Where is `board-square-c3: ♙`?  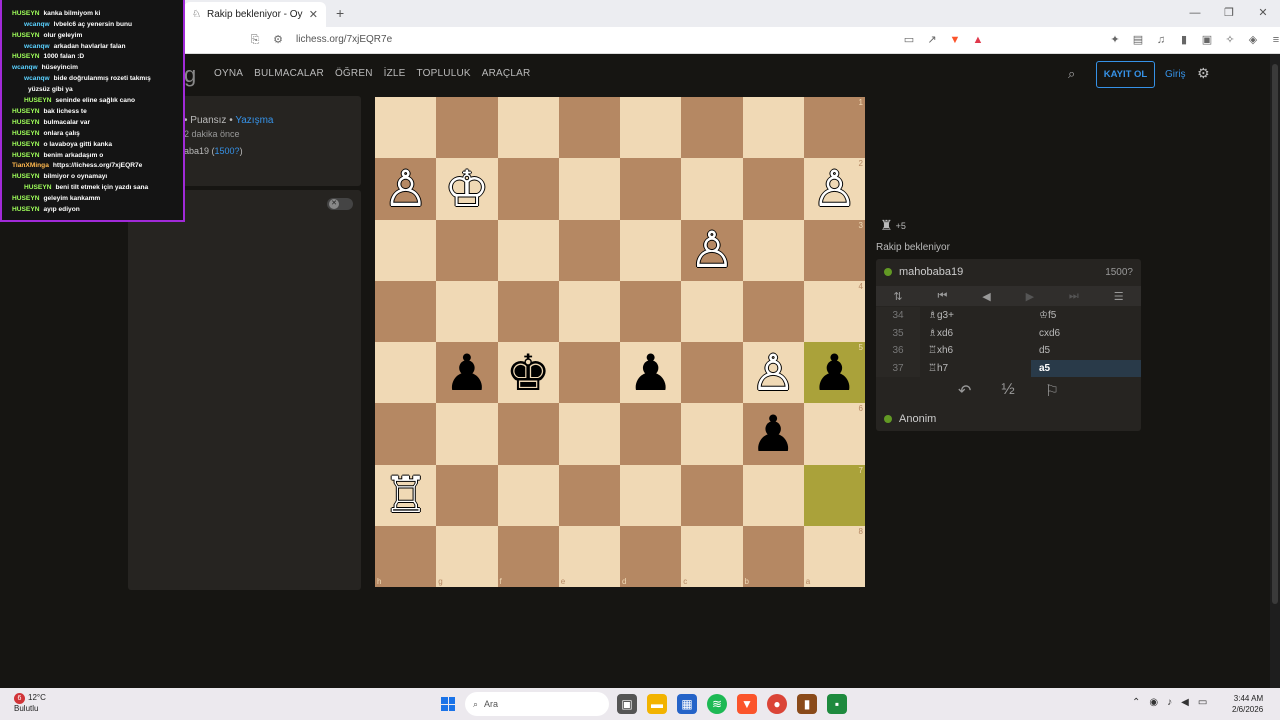
board-square-c3: ♙ is located at coordinates (712, 250).